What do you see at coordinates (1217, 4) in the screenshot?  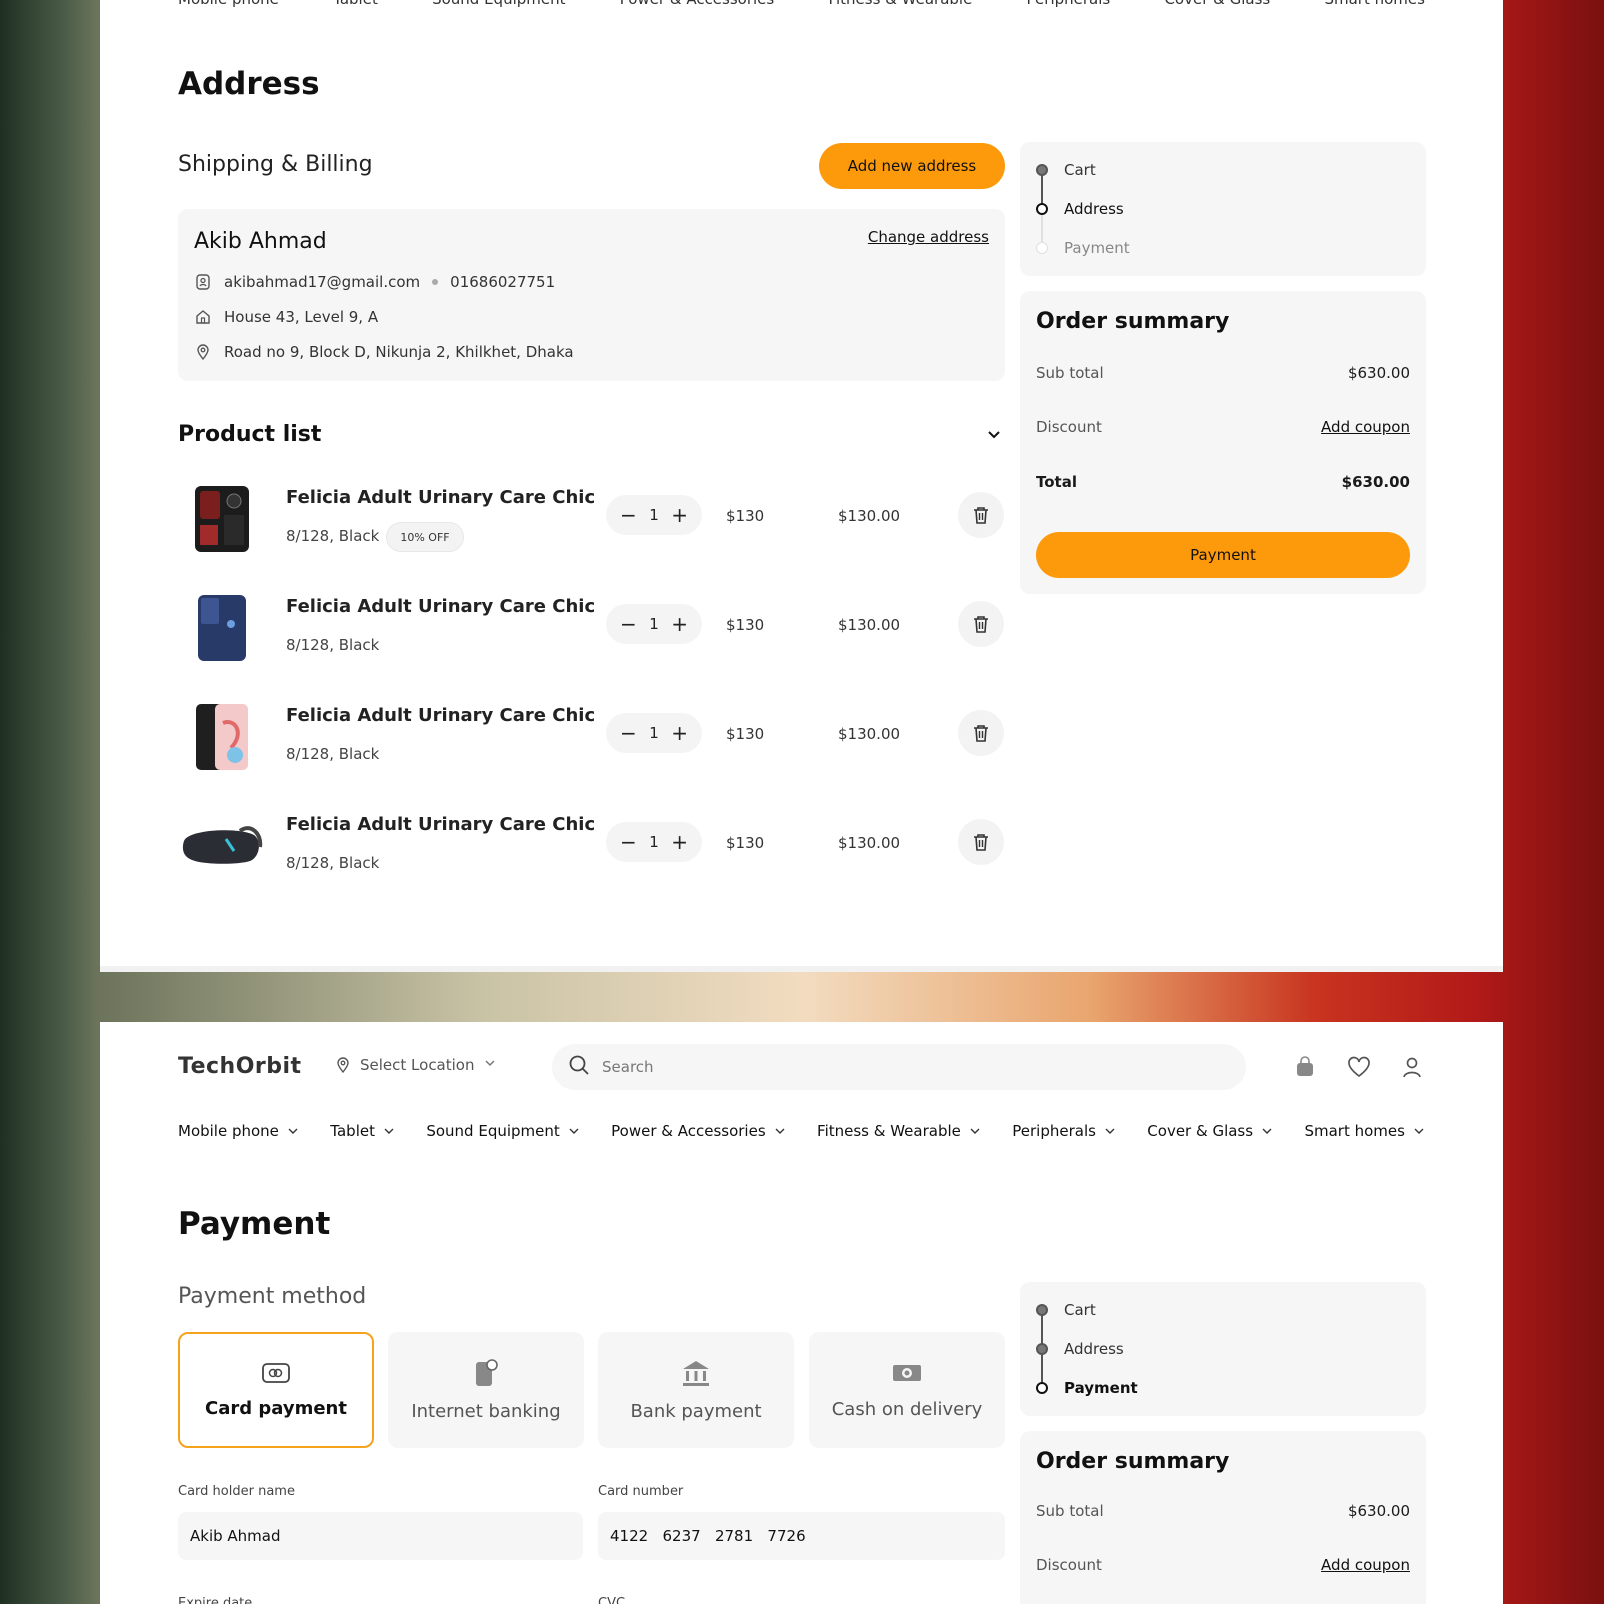 I see `nav-fragment-item: Cover & Glass` at bounding box center [1217, 4].